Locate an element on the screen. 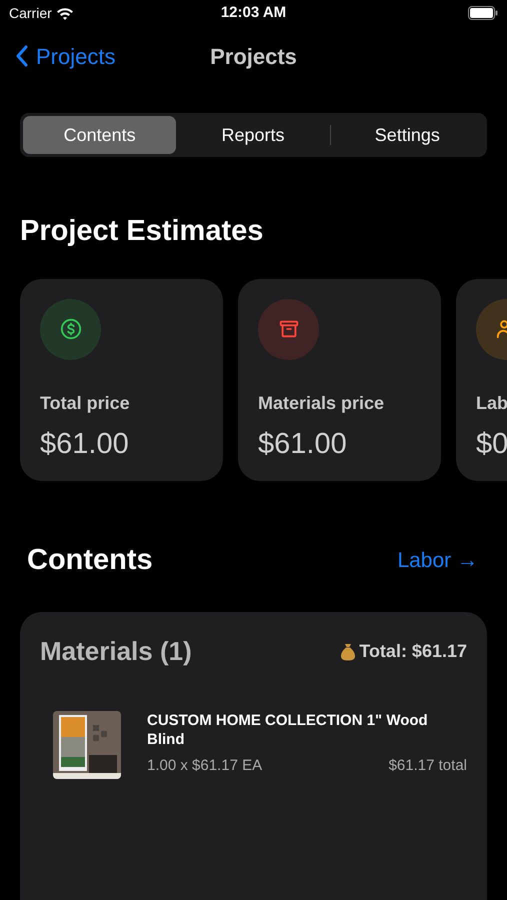 The width and height of the screenshot is (507, 900). section-heading: Contents is located at coordinates (90, 560).